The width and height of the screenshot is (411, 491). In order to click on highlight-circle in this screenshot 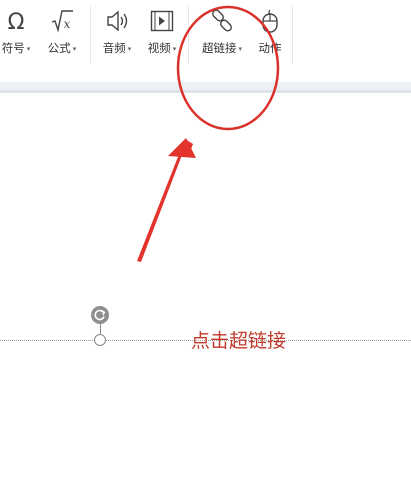, I will do `click(228, 68)`.